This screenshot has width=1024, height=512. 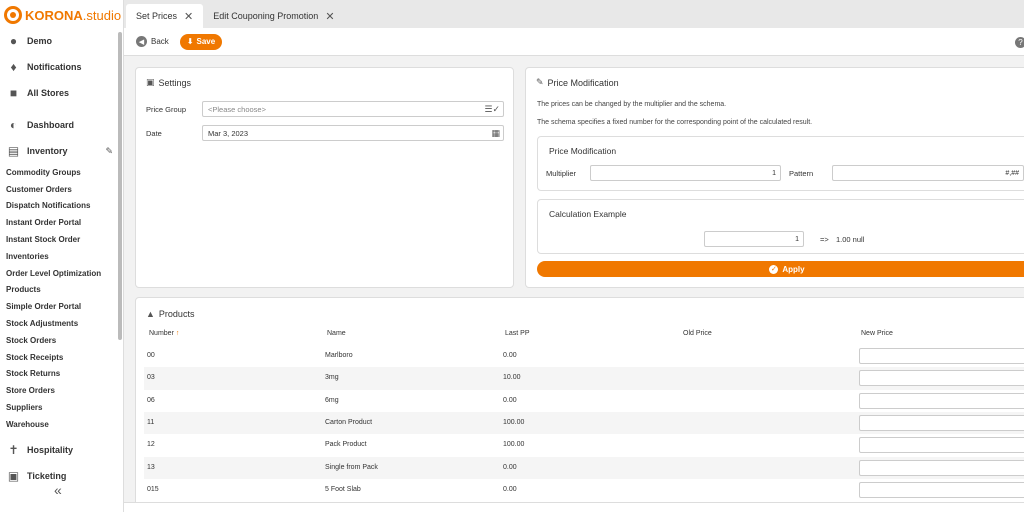 What do you see at coordinates (339, 355) in the screenshot?
I see `product-name: Marlboro` at bounding box center [339, 355].